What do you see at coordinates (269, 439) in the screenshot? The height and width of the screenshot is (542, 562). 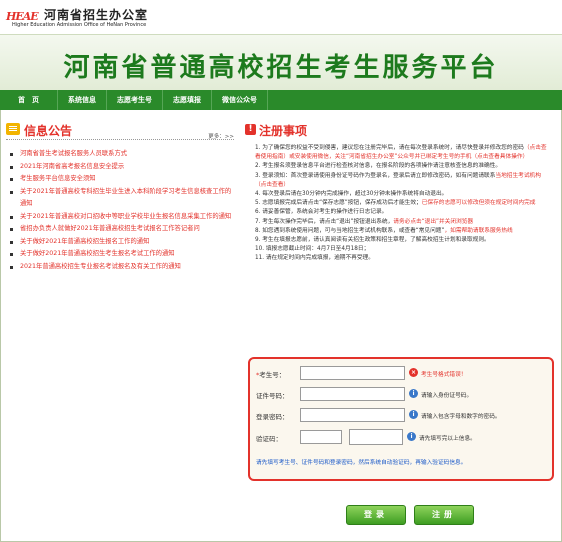 I see `captcha-label: 验证码：` at bounding box center [269, 439].